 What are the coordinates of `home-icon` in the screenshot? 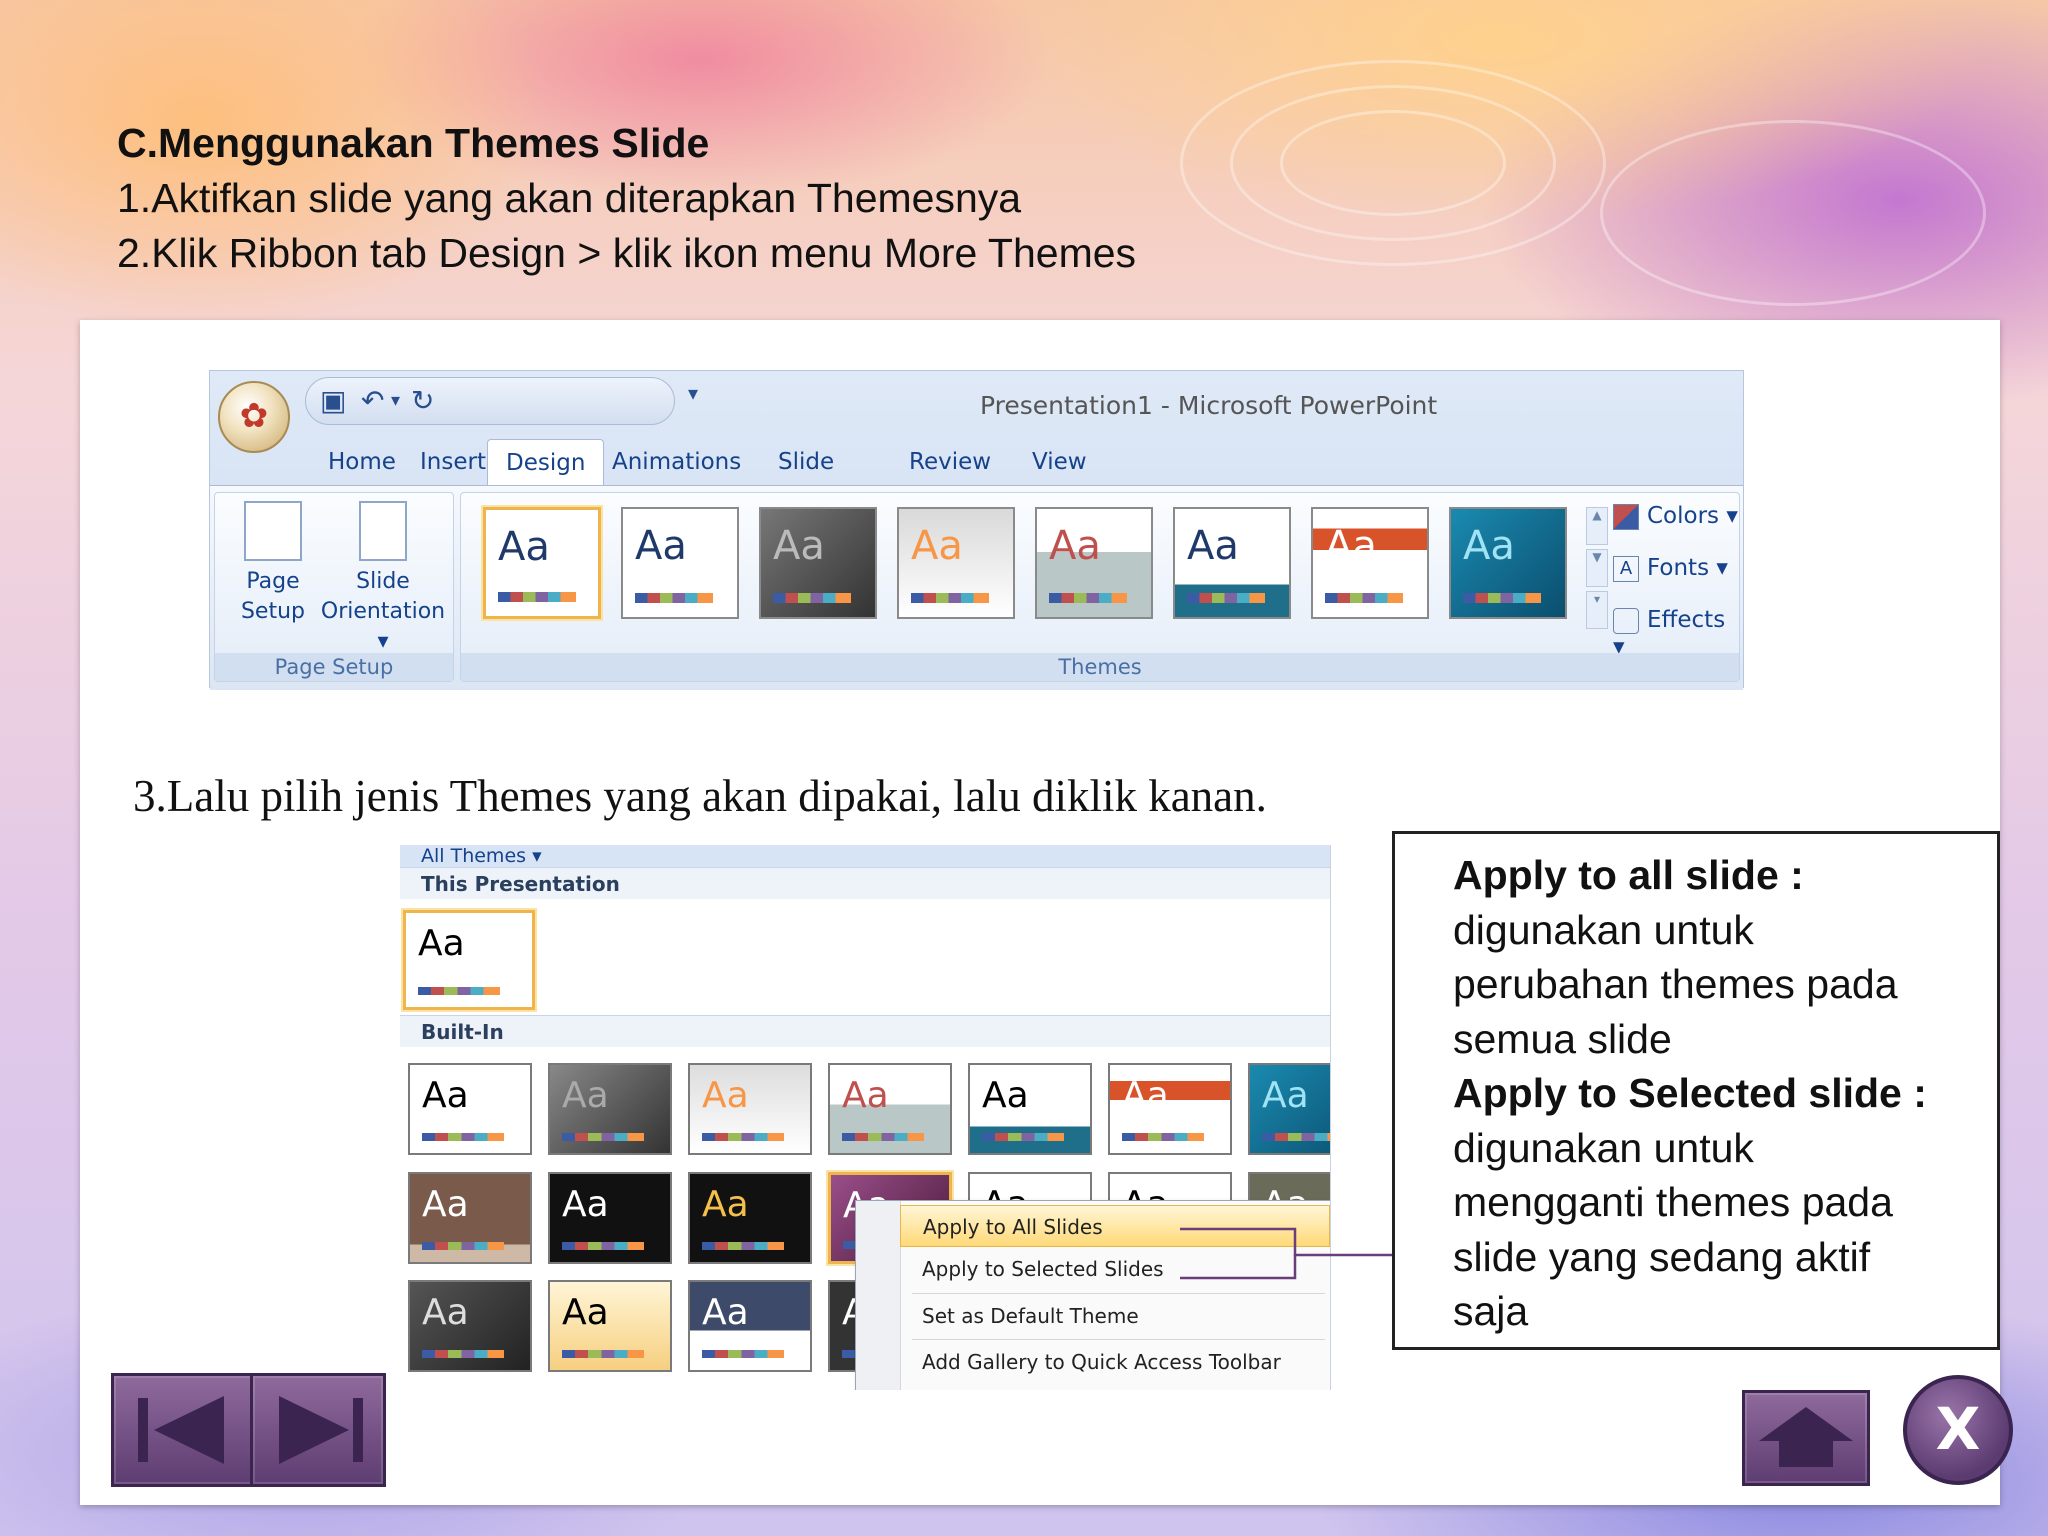 It's located at (1806, 1437).